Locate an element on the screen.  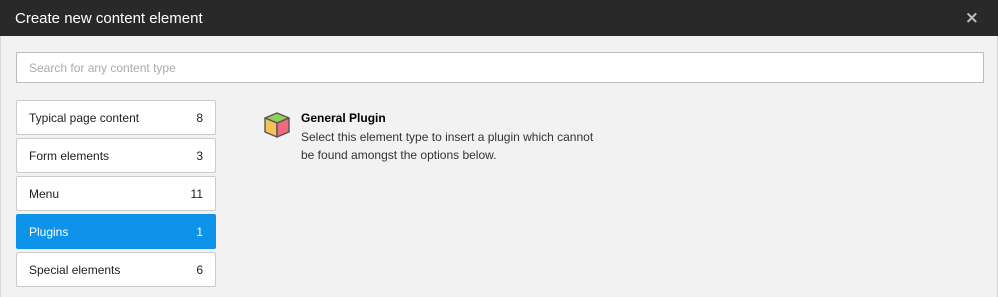
category-label: Menu is located at coordinates (44, 193).